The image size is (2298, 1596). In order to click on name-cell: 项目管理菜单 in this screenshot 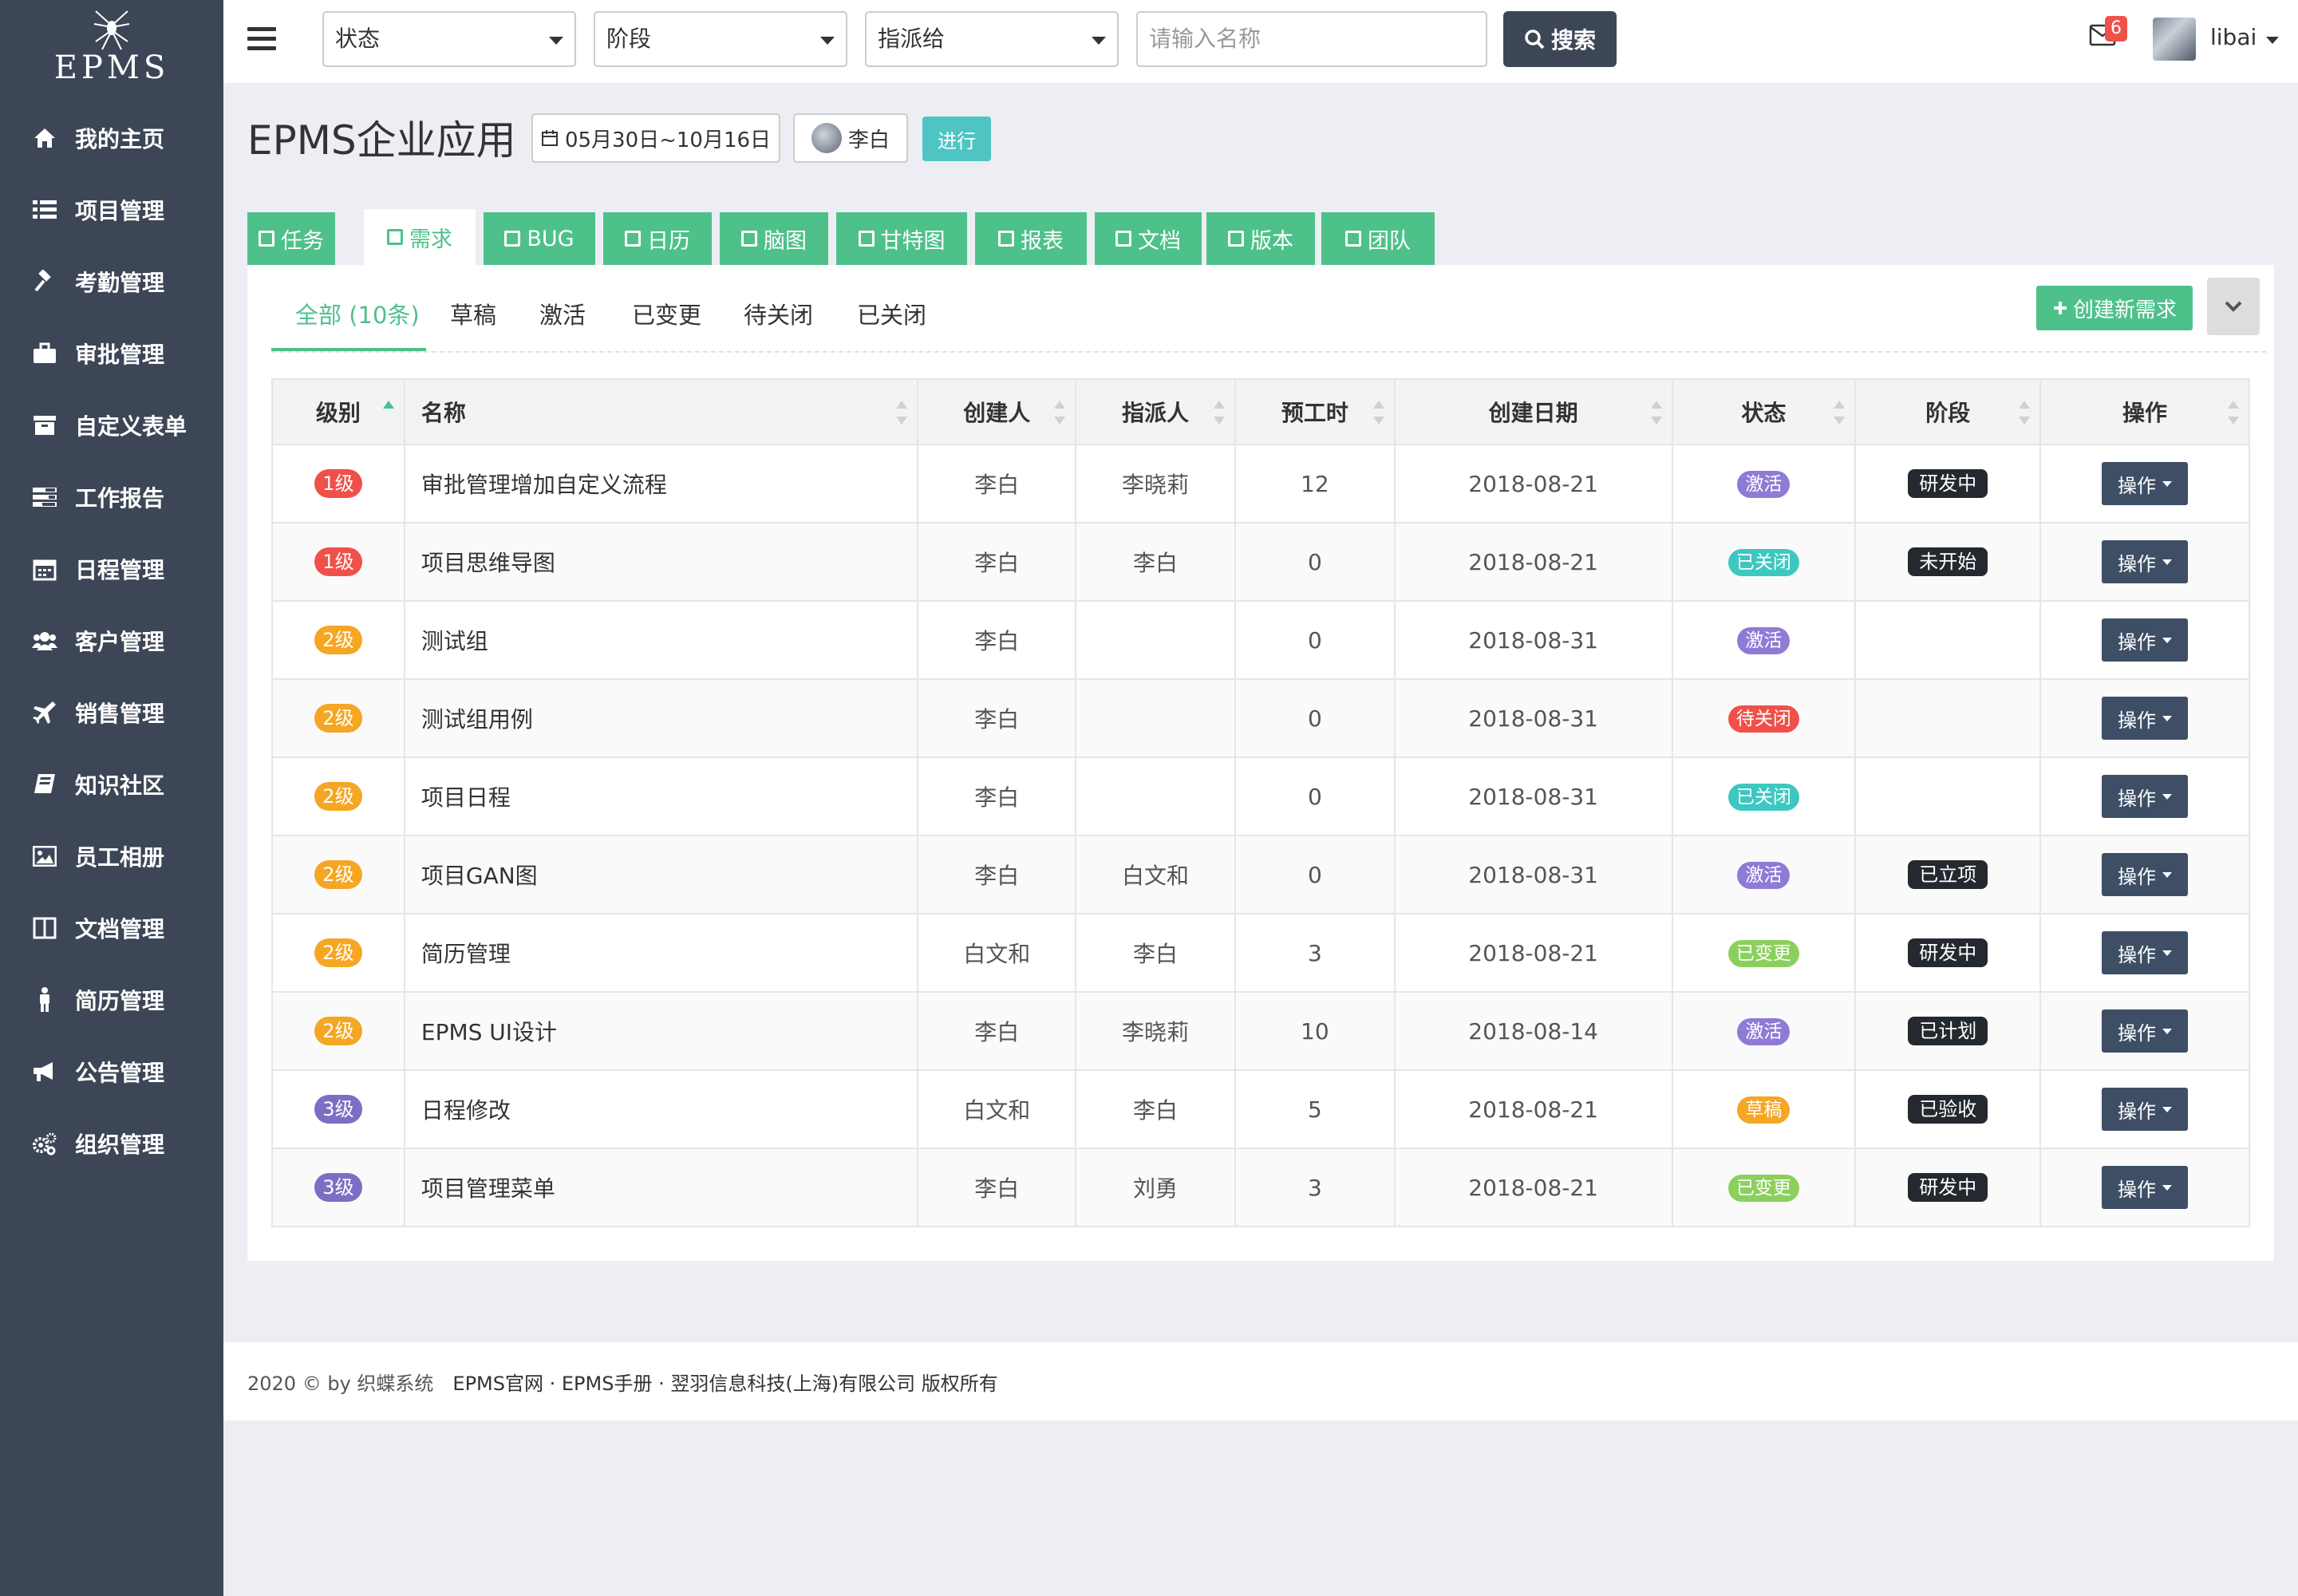, I will do `click(661, 1187)`.